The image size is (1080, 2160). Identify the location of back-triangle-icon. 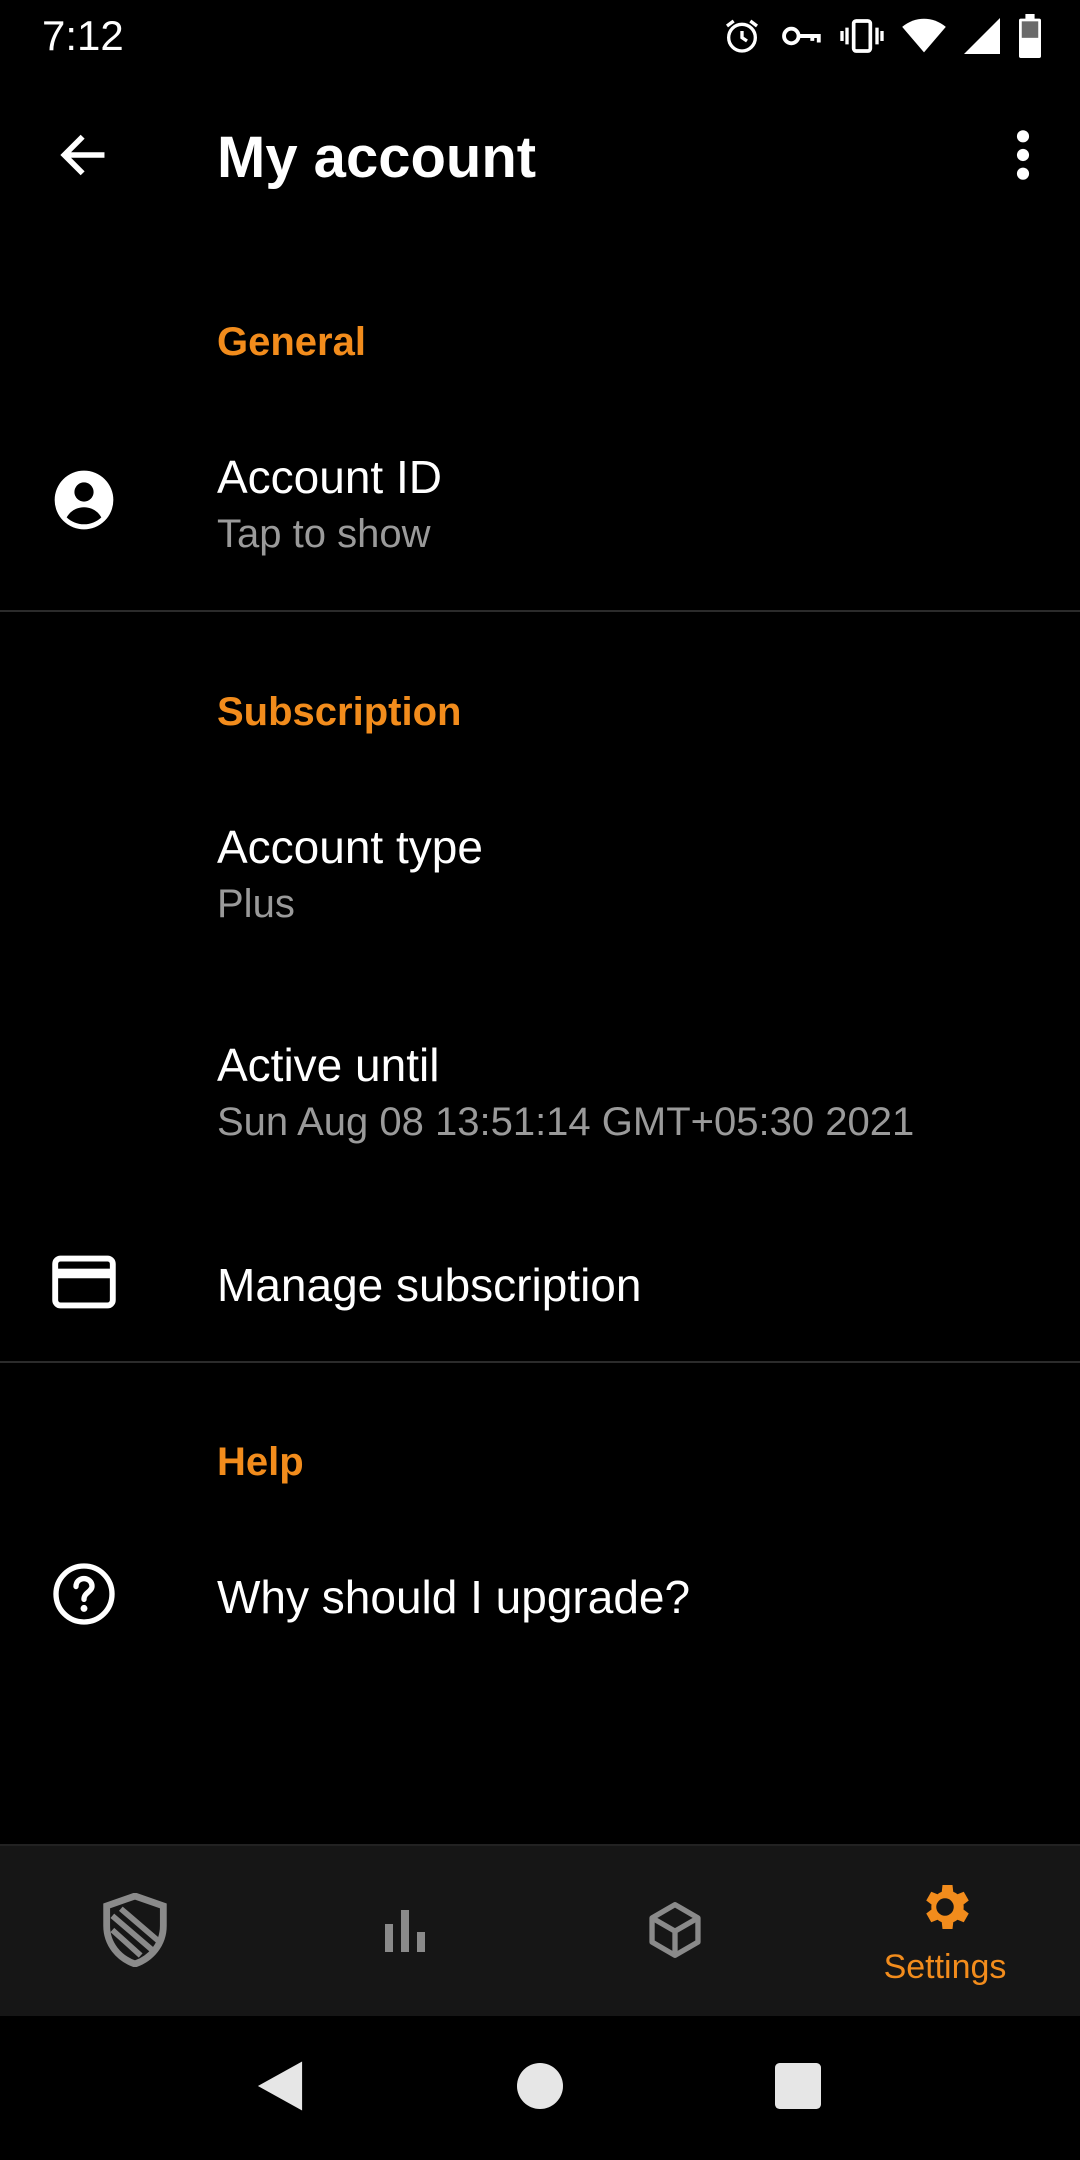
(280, 2088).